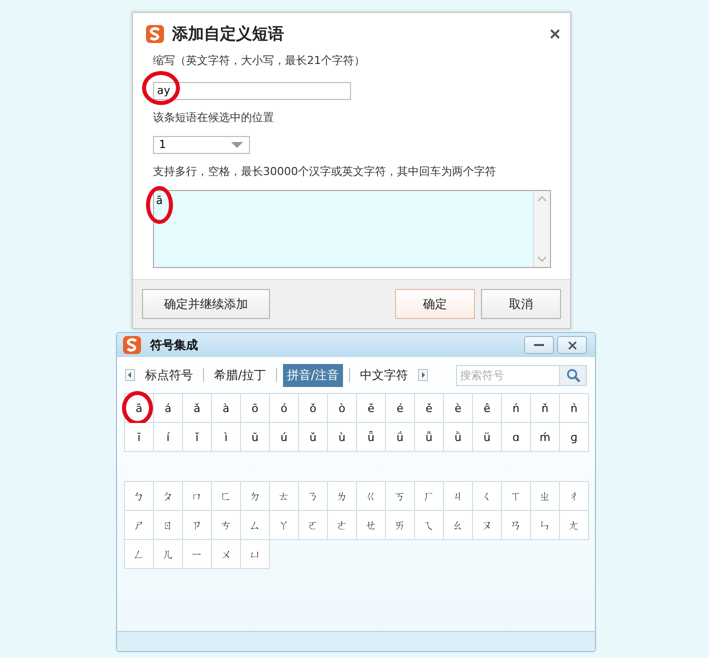 Image resolution: width=709 pixels, height=658 pixels. I want to click on tab: 希腊/拉丁, so click(240, 375).